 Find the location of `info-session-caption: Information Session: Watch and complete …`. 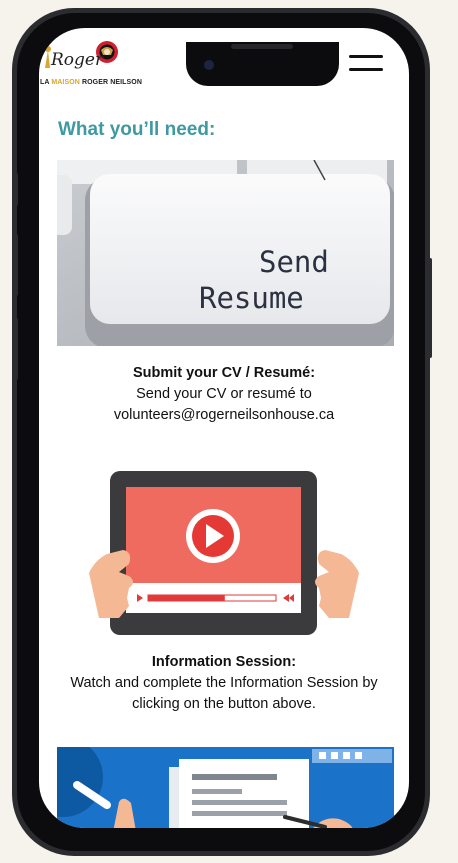

info-session-caption: Information Session: Watch and complete … is located at coordinates (224, 683).